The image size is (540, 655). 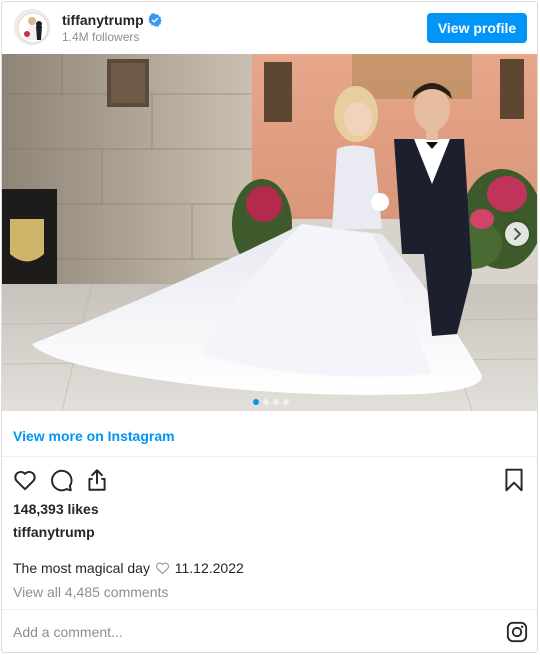 What do you see at coordinates (81, 568) in the screenshot?
I see `caption-text: The most magical day` at bounding box center [81, 568].